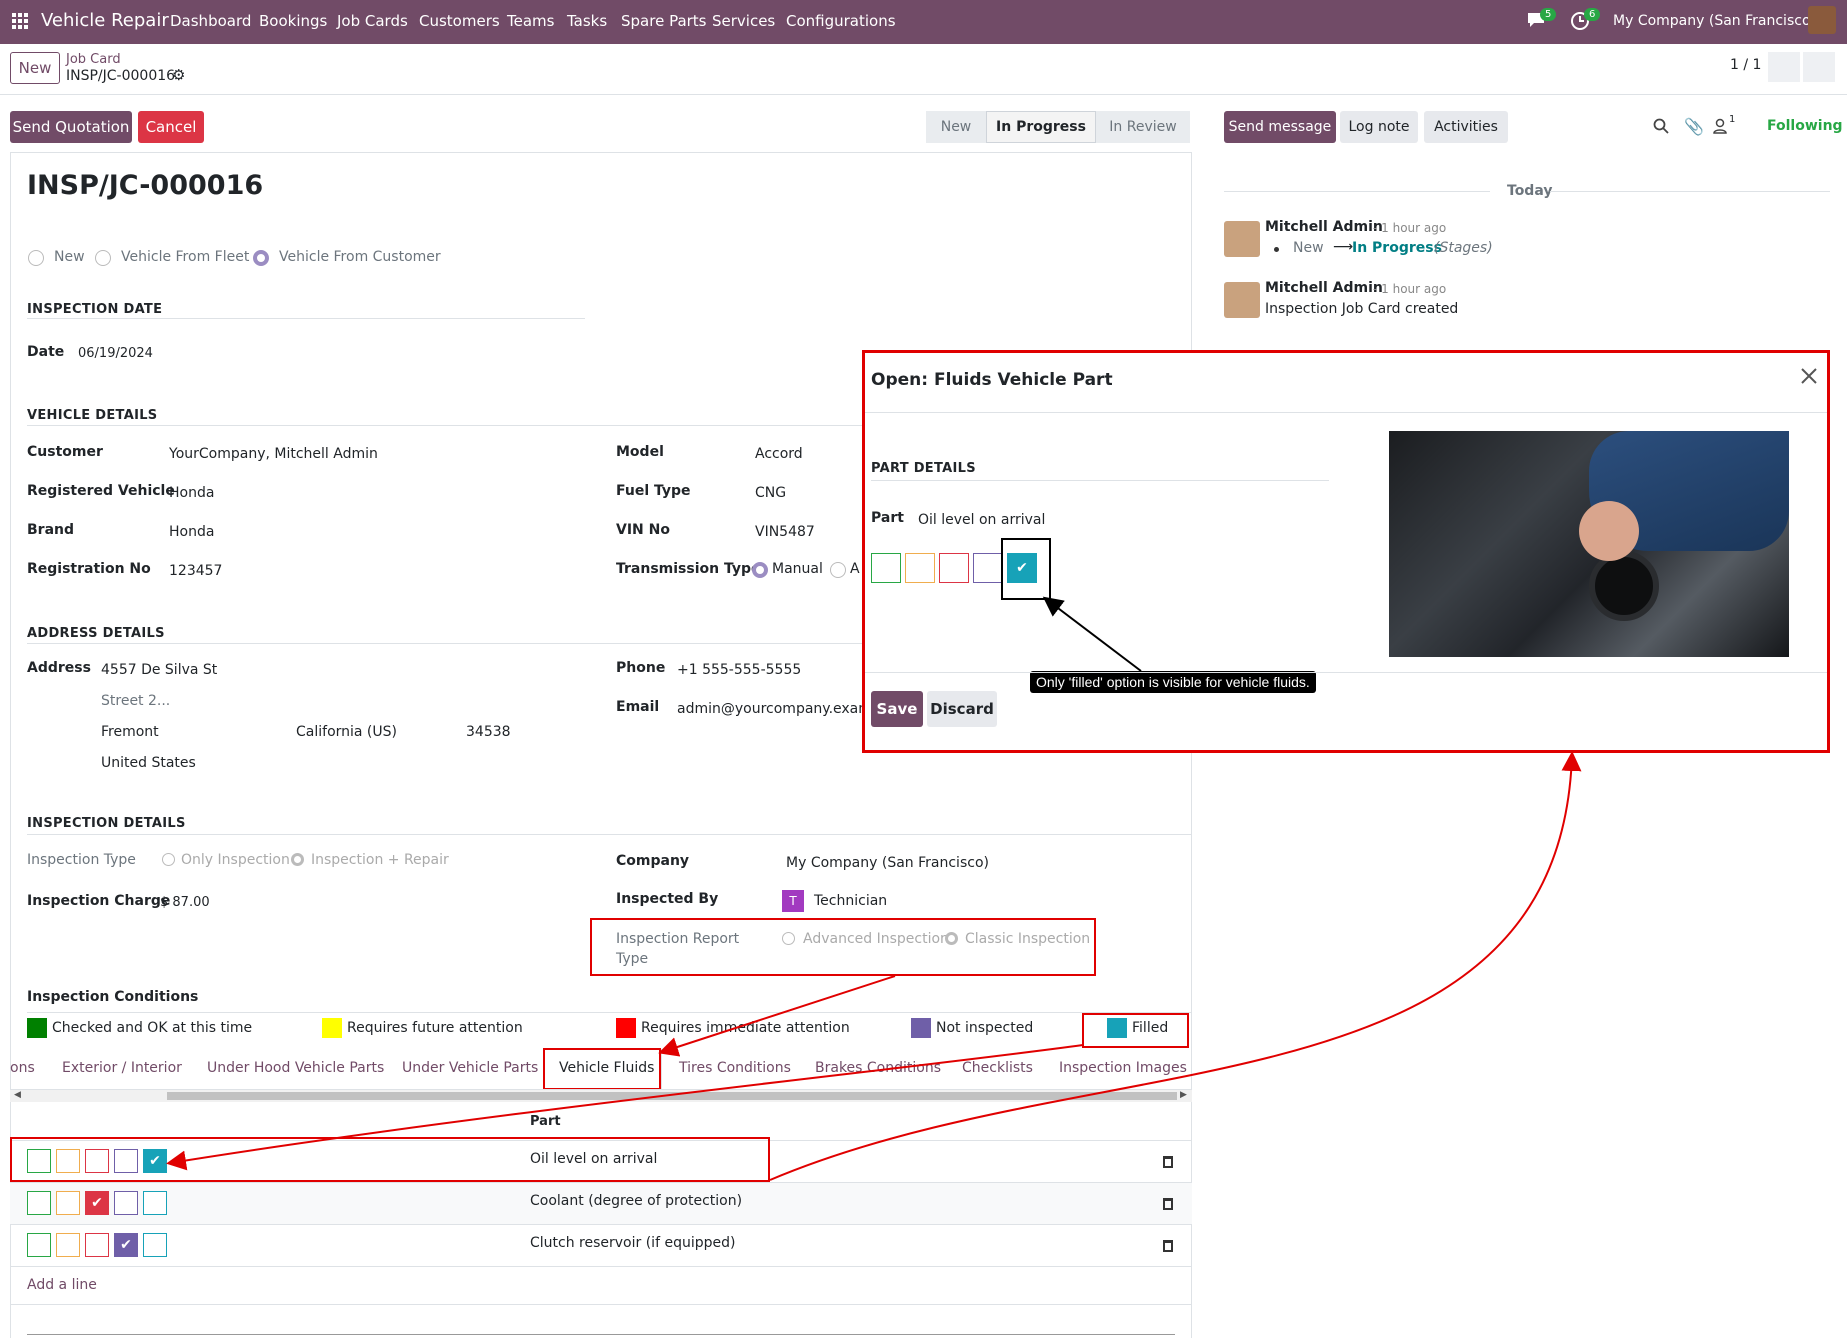 Image resolution: width=1847 pixels, height=1338 pixels. I want to click on following-button: Following, so click(1805, 126).